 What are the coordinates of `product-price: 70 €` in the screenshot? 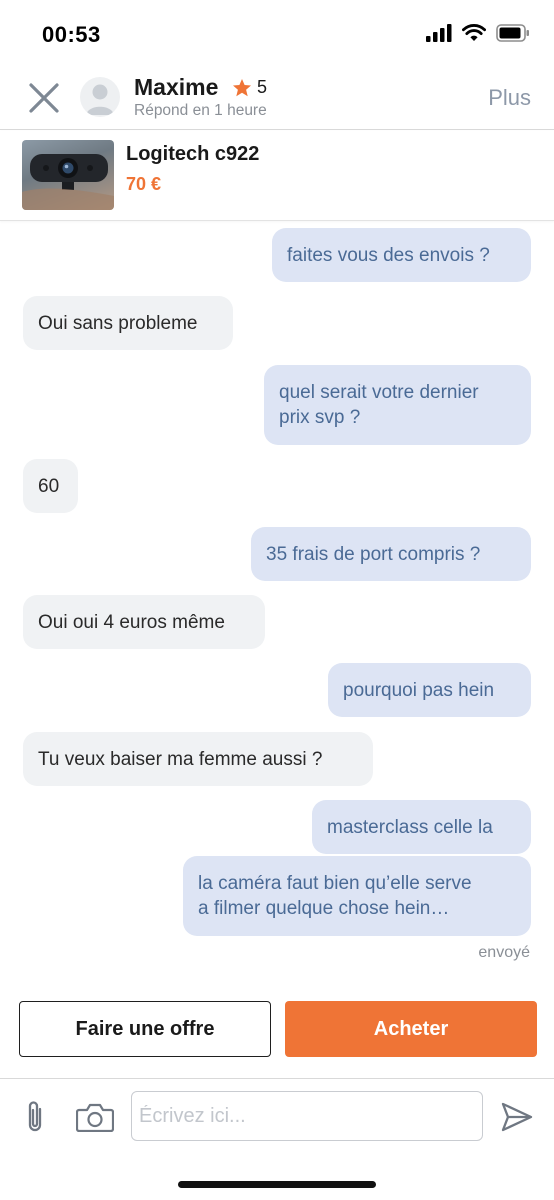 It's located at (144, 184).